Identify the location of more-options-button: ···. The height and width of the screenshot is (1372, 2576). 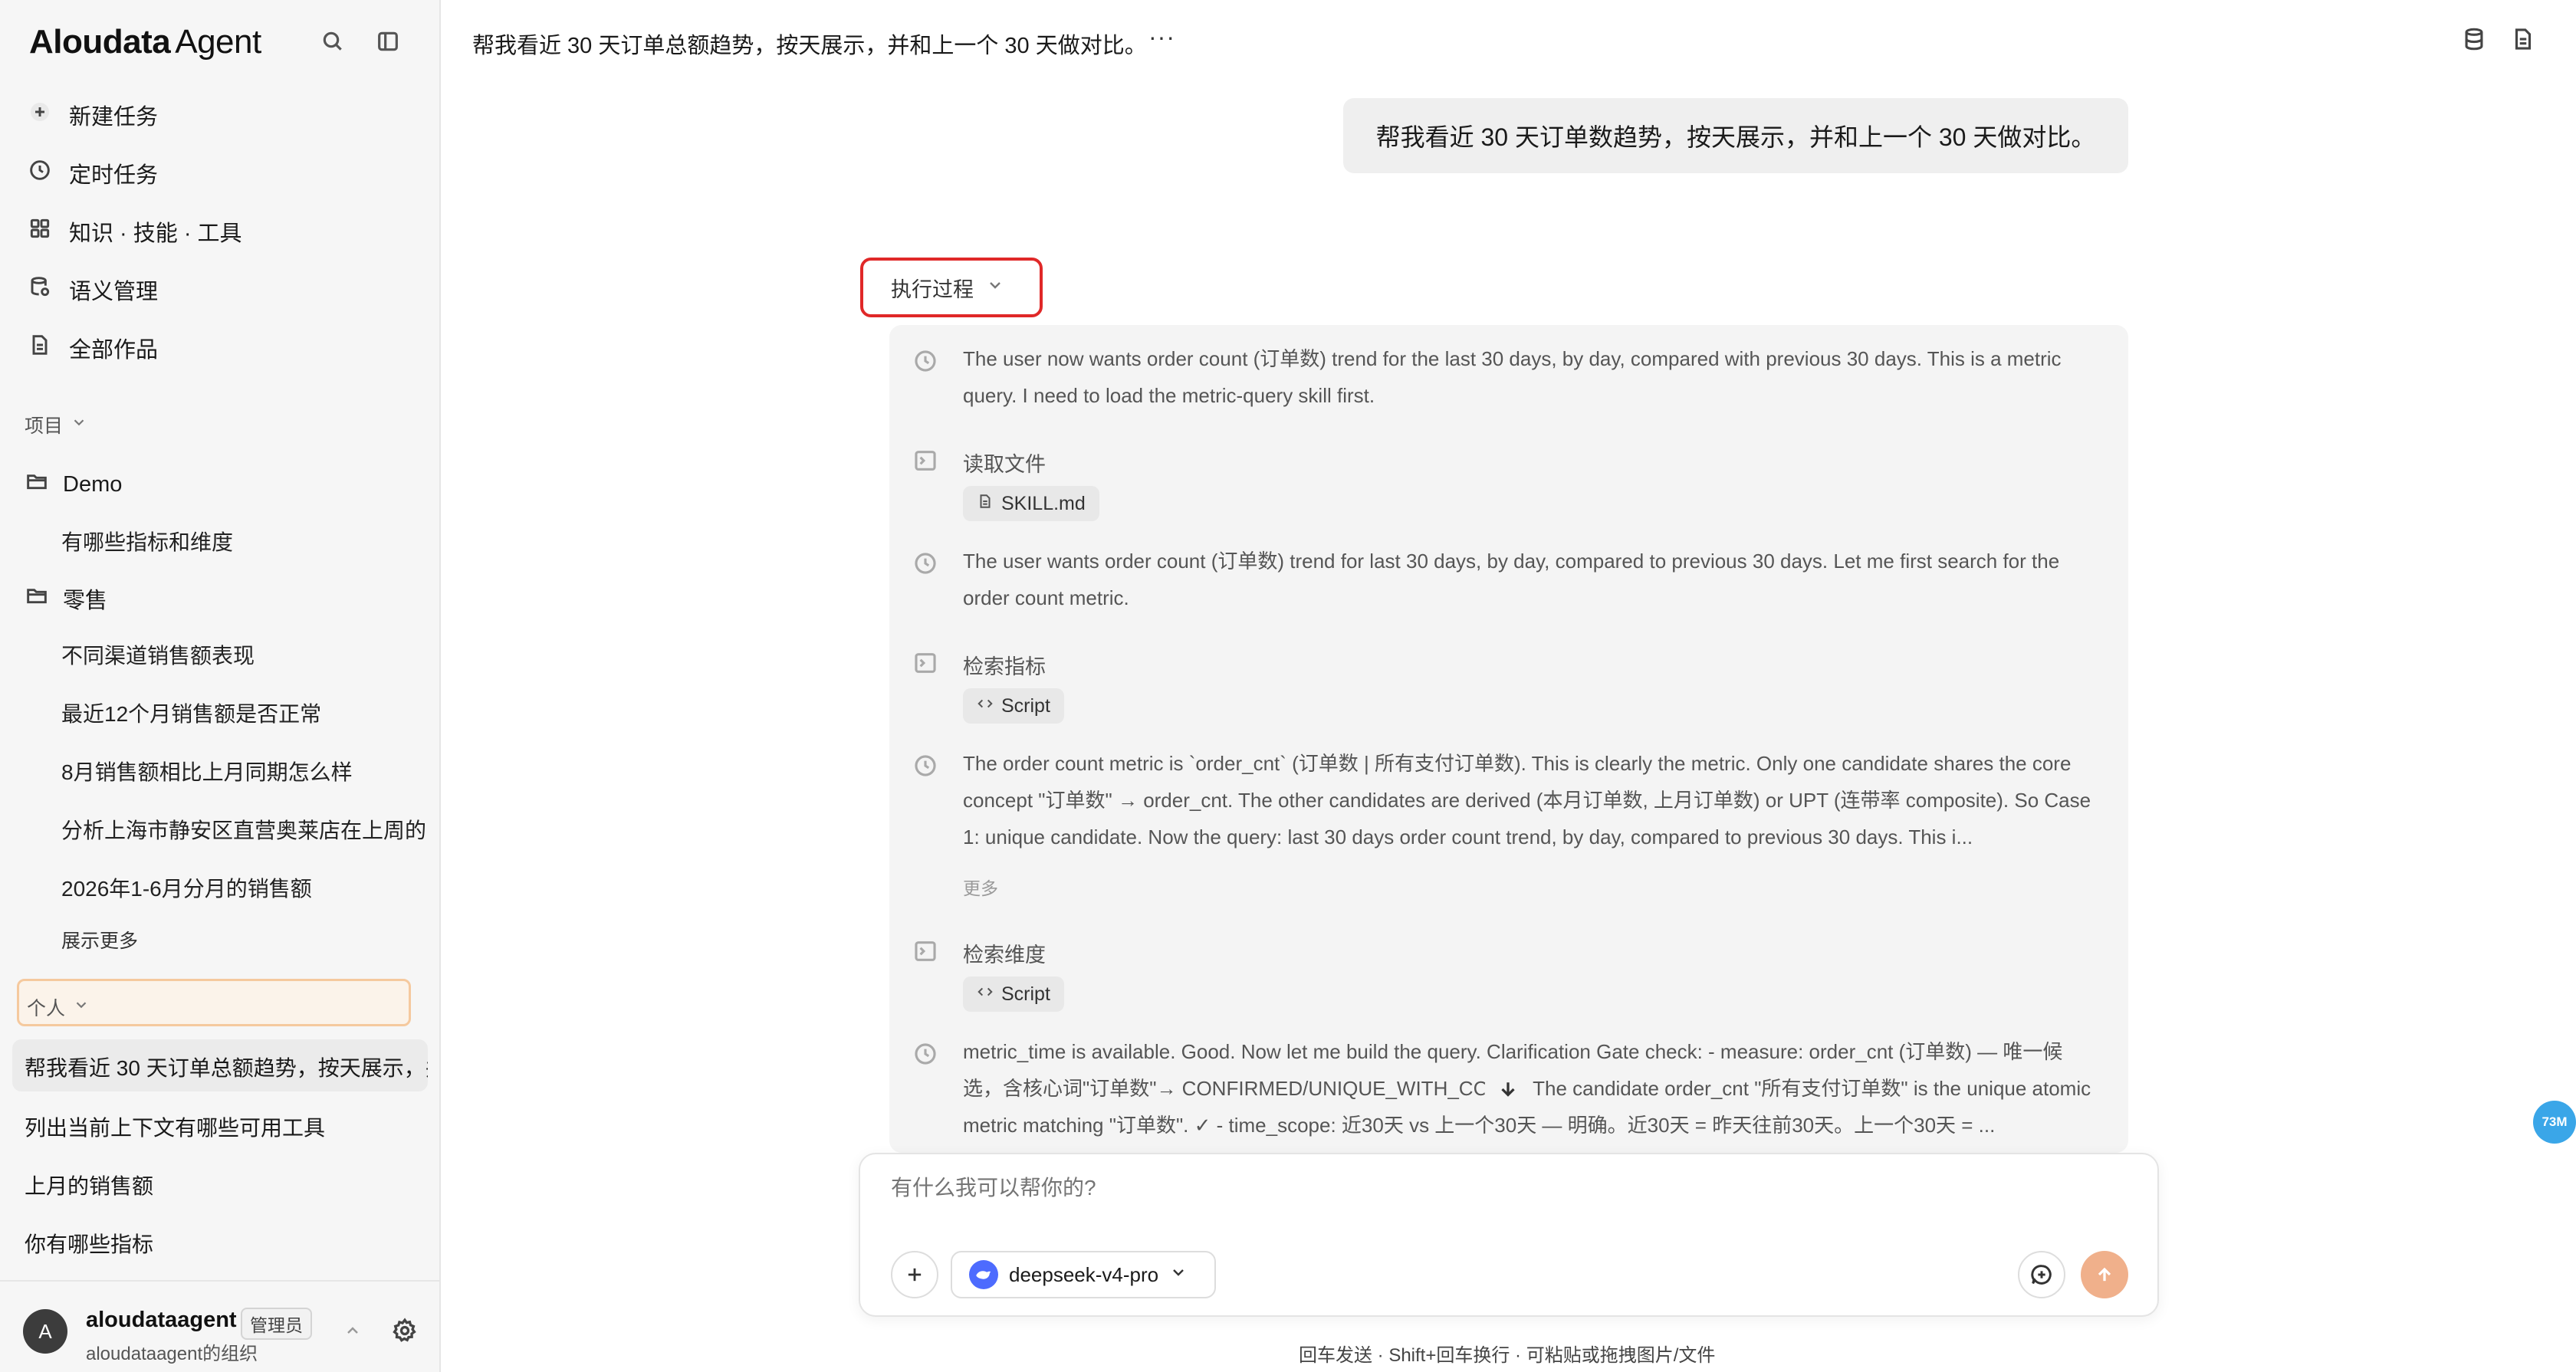
(1161, 37).